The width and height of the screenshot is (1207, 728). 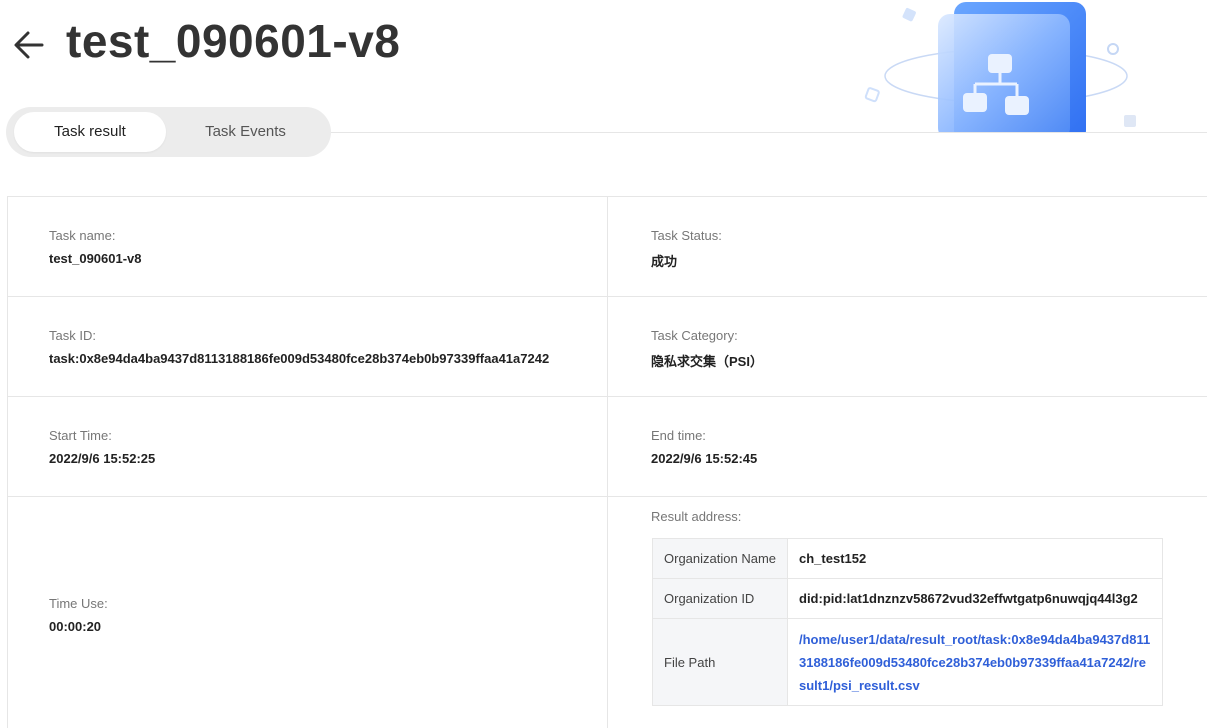 What do you see at coordinates (95, 258) in the screenshot?
I see `task-name-value: test_090601-v8` at bounding box center [95, 258].